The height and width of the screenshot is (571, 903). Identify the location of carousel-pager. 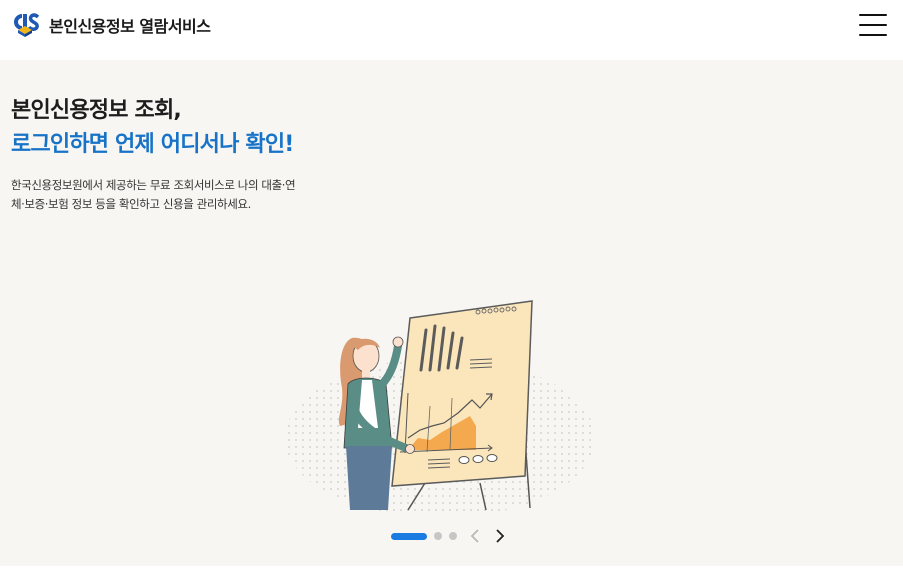
(449, 536).